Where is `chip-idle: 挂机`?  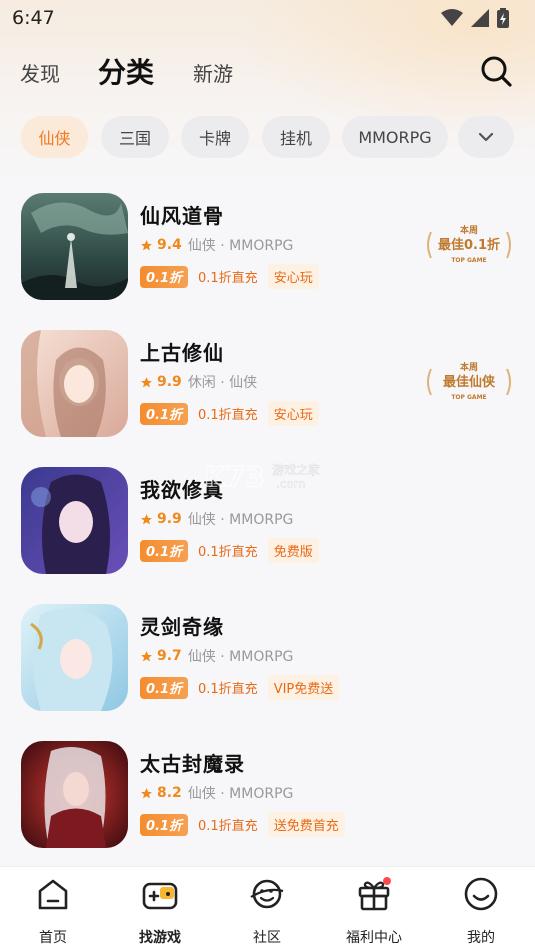 chip-idle: 挂机 is located at coordinates (296, 137).